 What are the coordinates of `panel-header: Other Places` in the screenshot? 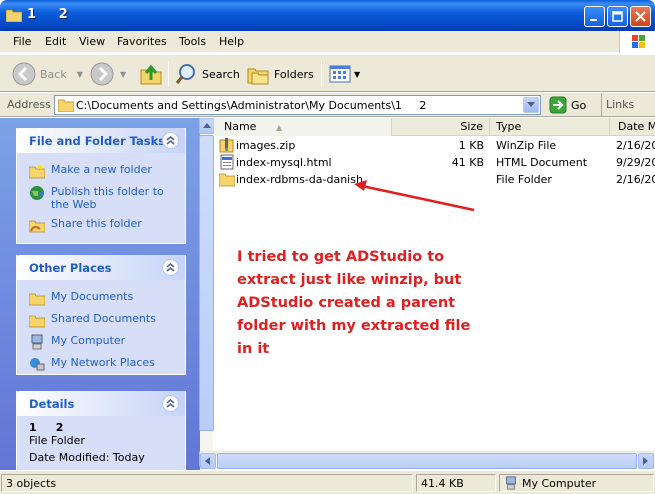 It's located at (101, 267).